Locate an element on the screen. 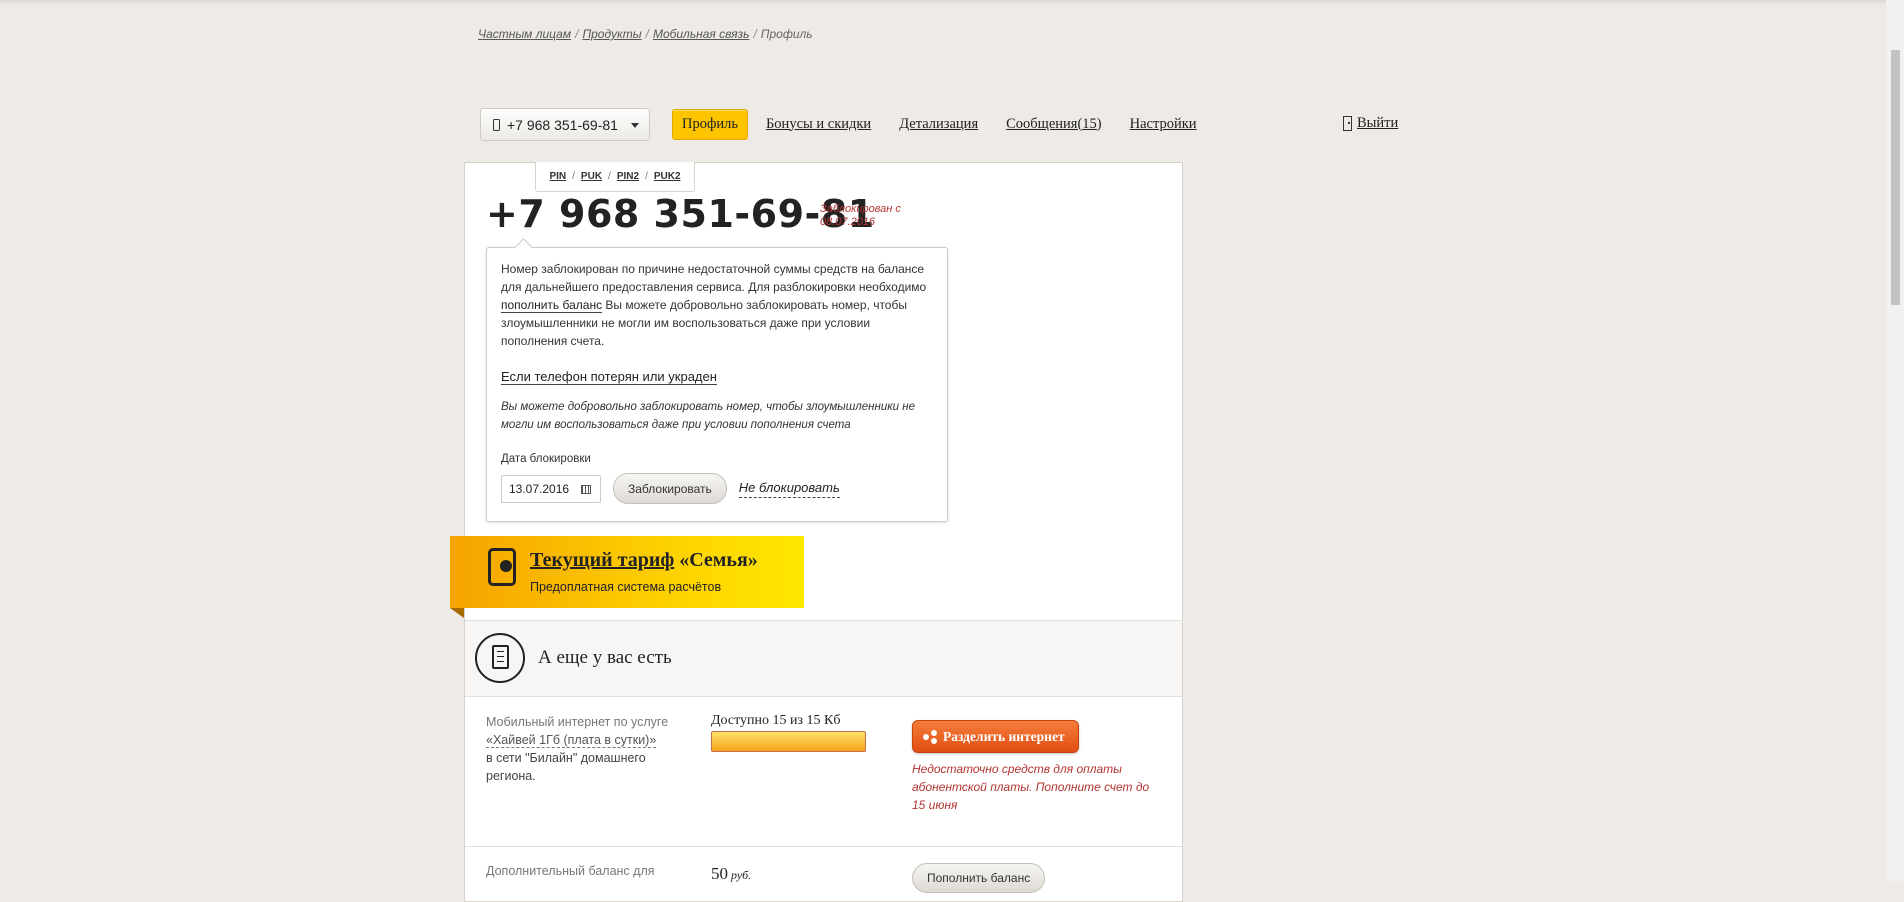 The width and height of the screenshot is (1904, 902). puk-link: PUK is located at coordinates (591, 176).